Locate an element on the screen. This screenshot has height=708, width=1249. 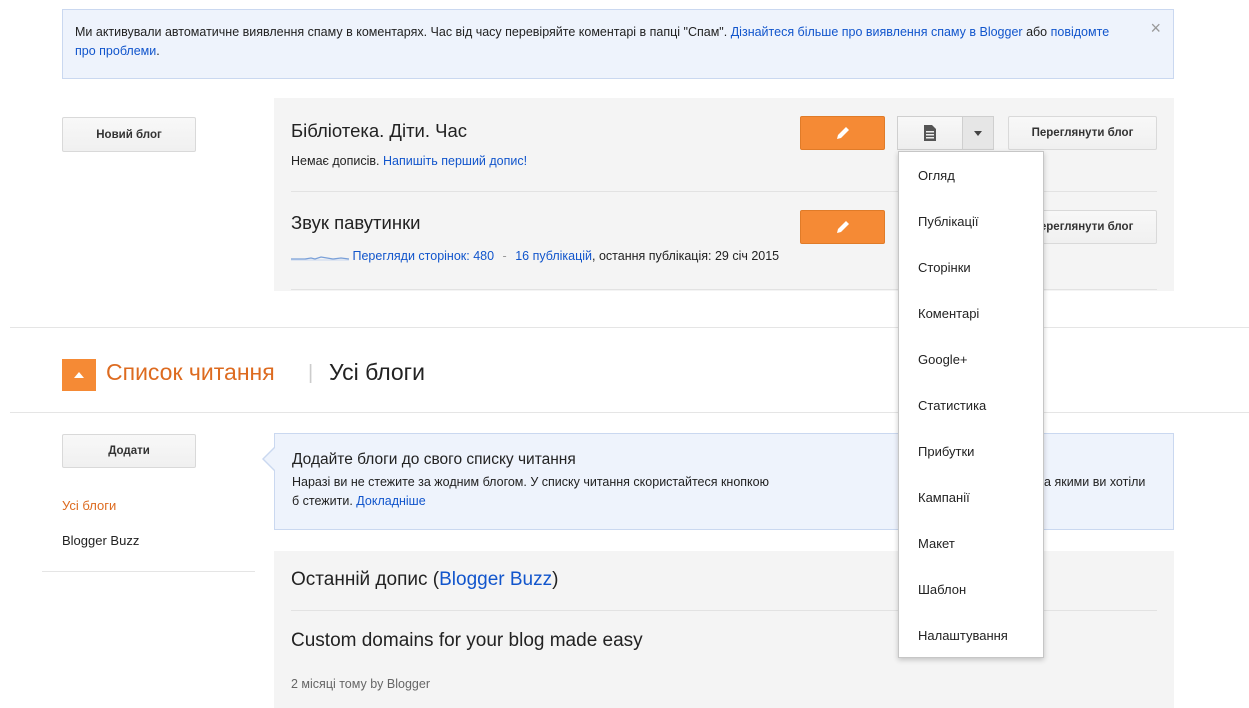
blog-title: Бібліотека. Діти. Час is located at coordinates (379, 131).